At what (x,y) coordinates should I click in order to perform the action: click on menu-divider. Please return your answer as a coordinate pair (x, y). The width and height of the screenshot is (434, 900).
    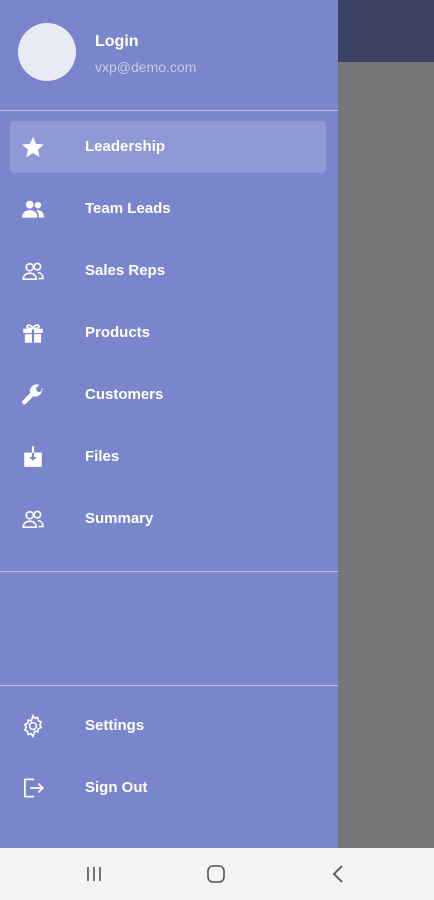
    Looking at the image, I should click on (169, 571).